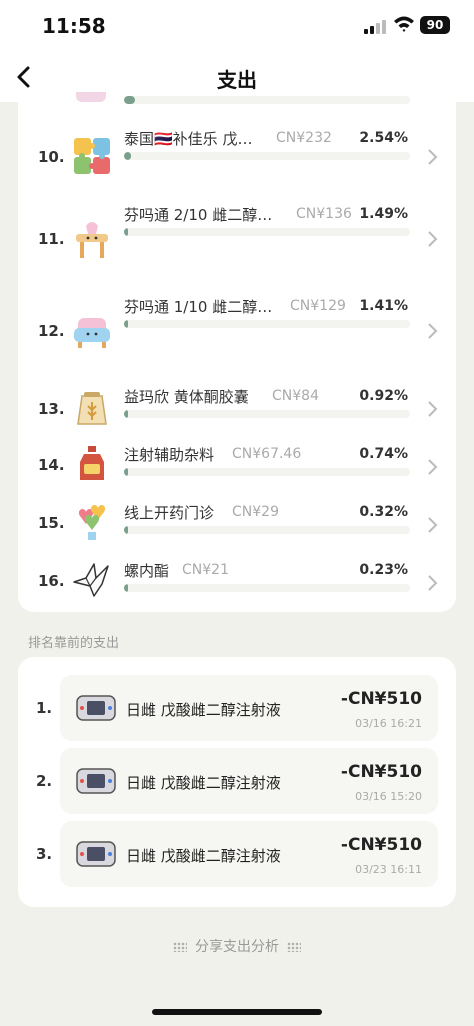  What do you see at coordinates (383, 454) in the screenshot?
I see `category-percent: 0.74%` at bounding box center [383, 454].